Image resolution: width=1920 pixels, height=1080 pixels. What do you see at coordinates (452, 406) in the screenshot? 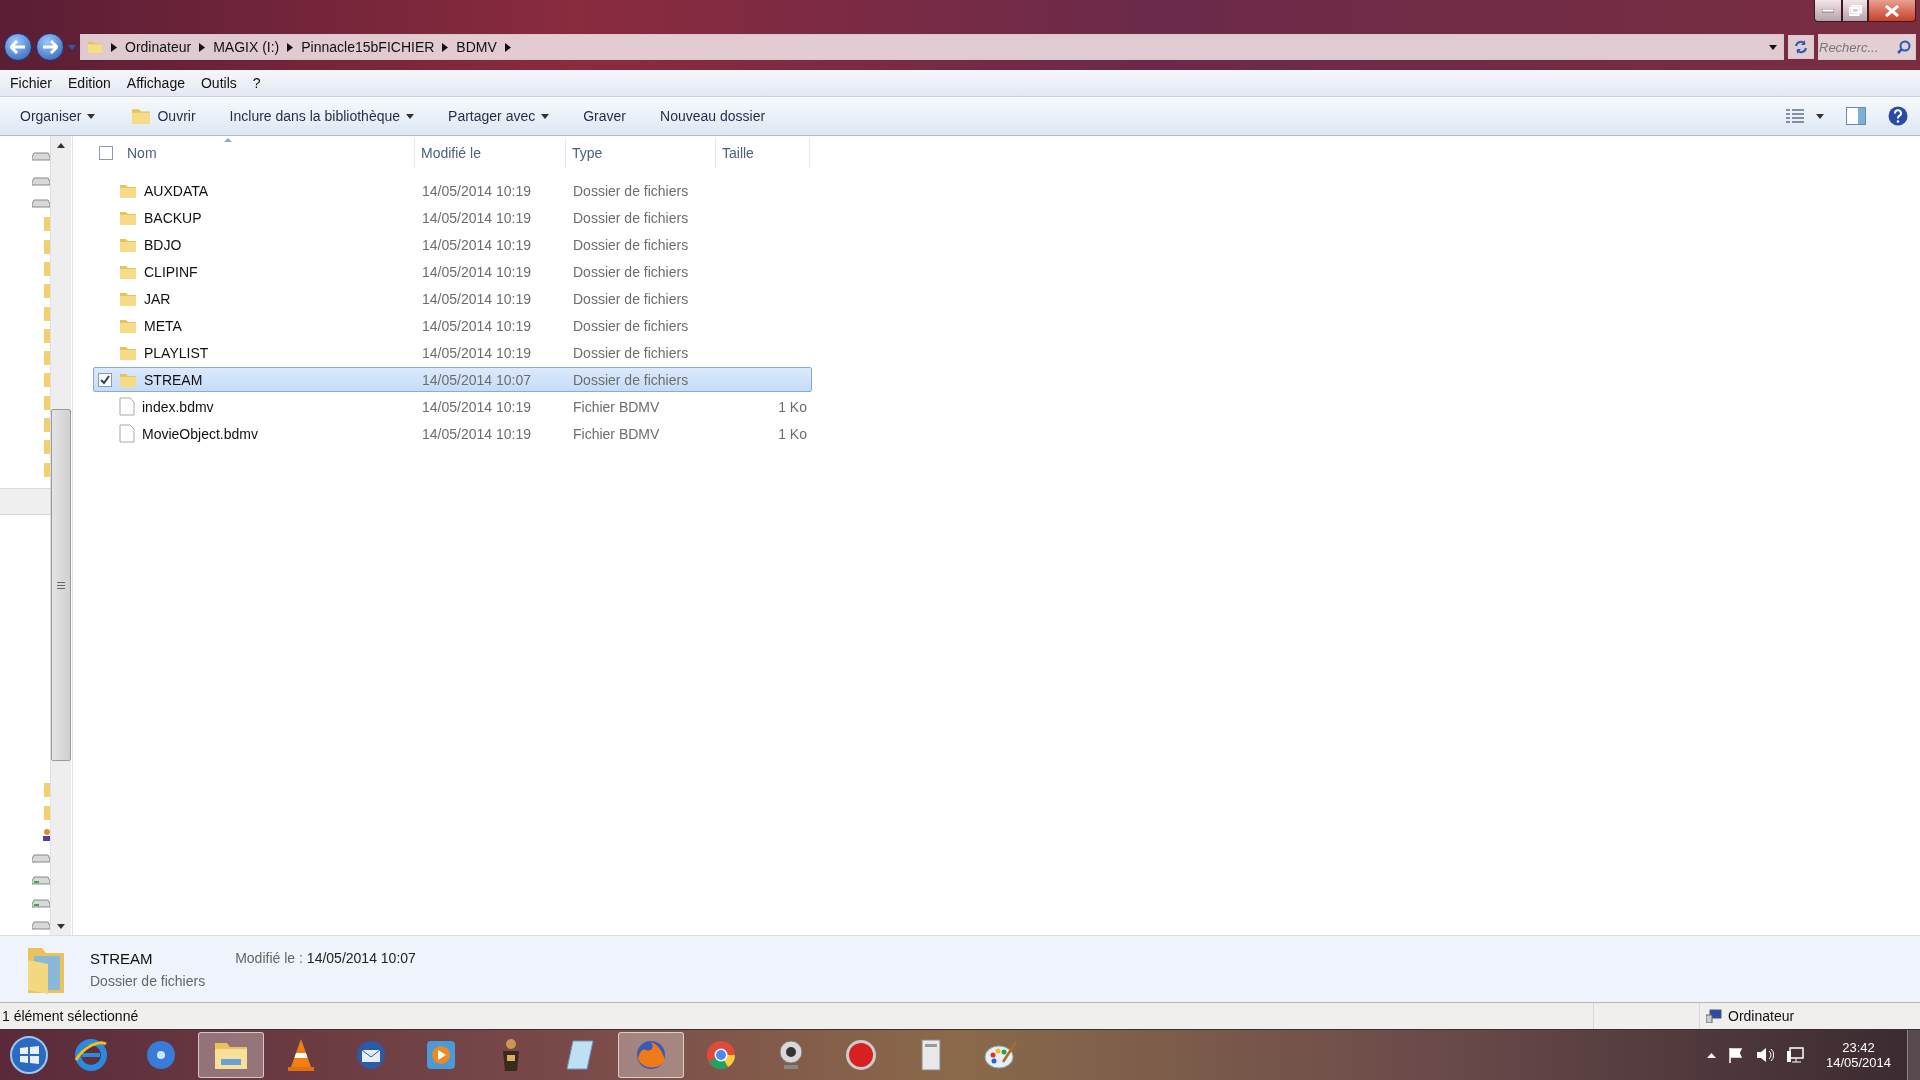
I see `file-row: index.bdmv 14/05/2014 10:19 Fichier BDMV 1 Ko` at bounding box center [452, 406].